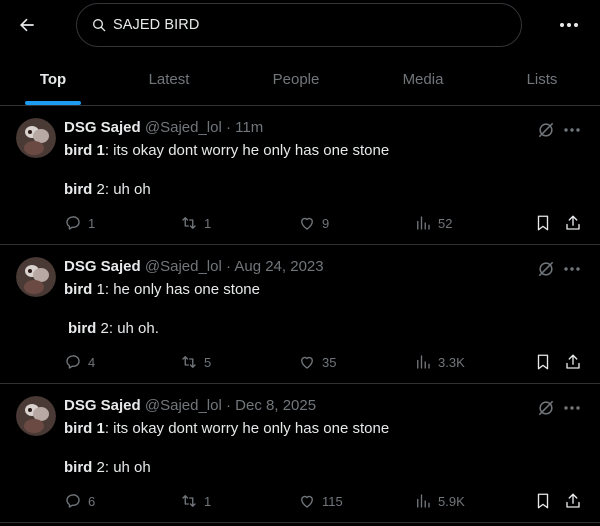 The image size is (600, 526). What do you see at coordinates (326, 223) in the screenshot?
I see `like-count: 9` at bounding box center [326, 223].